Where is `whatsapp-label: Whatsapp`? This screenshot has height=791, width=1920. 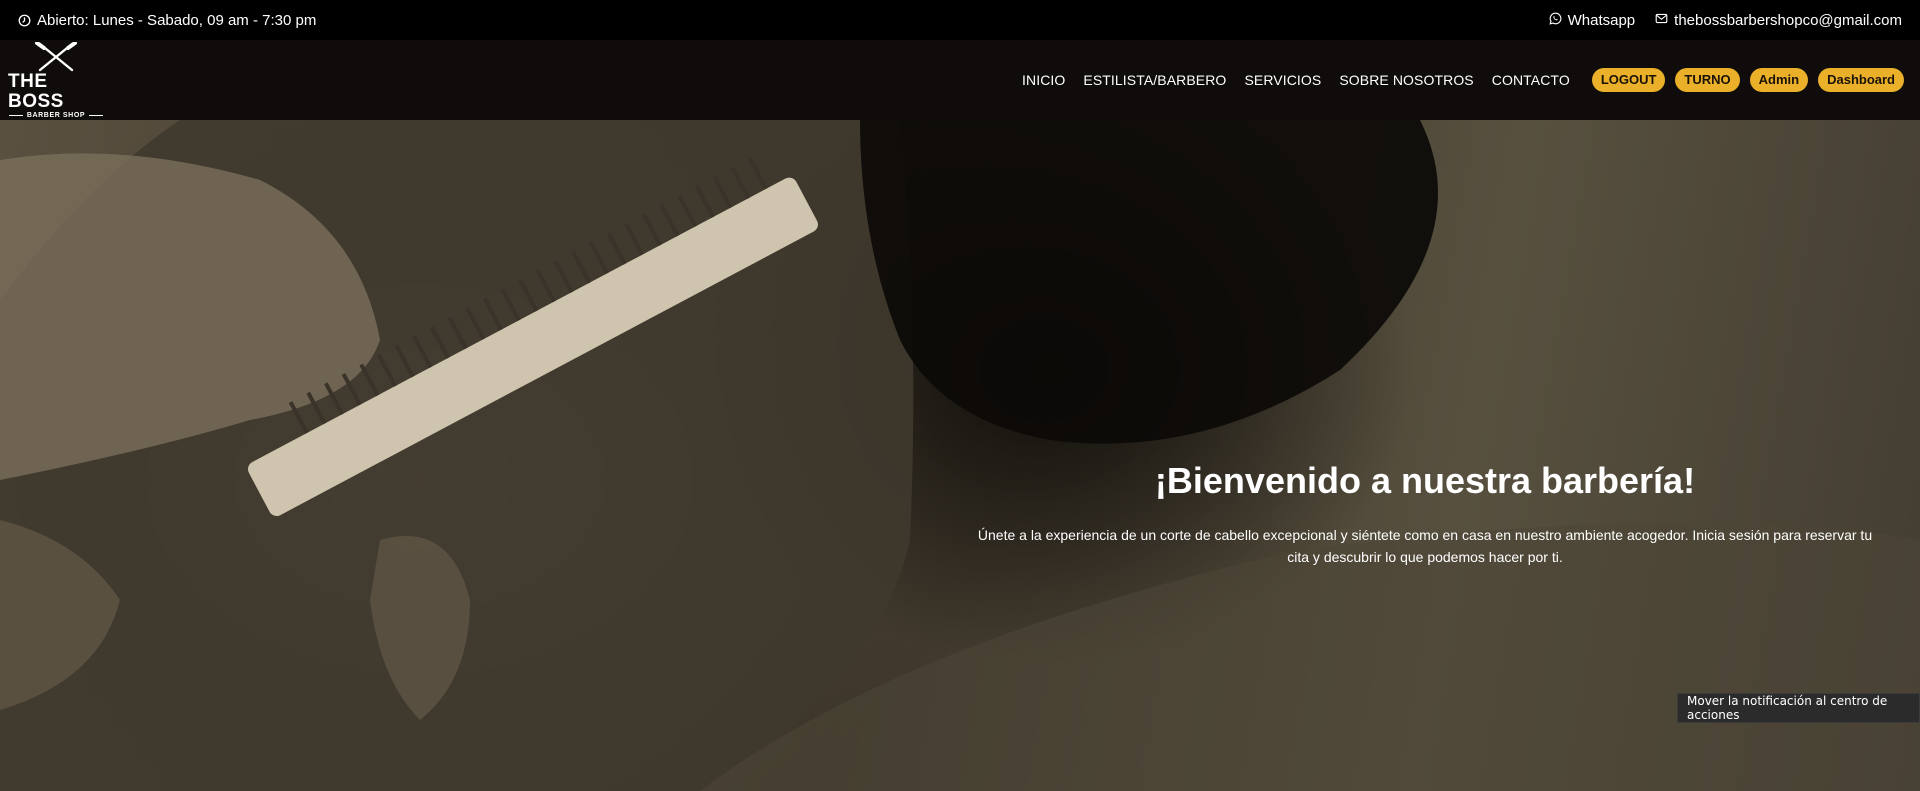 whatsapp-label: Whatsapp is located at coordinates (1601, 20).